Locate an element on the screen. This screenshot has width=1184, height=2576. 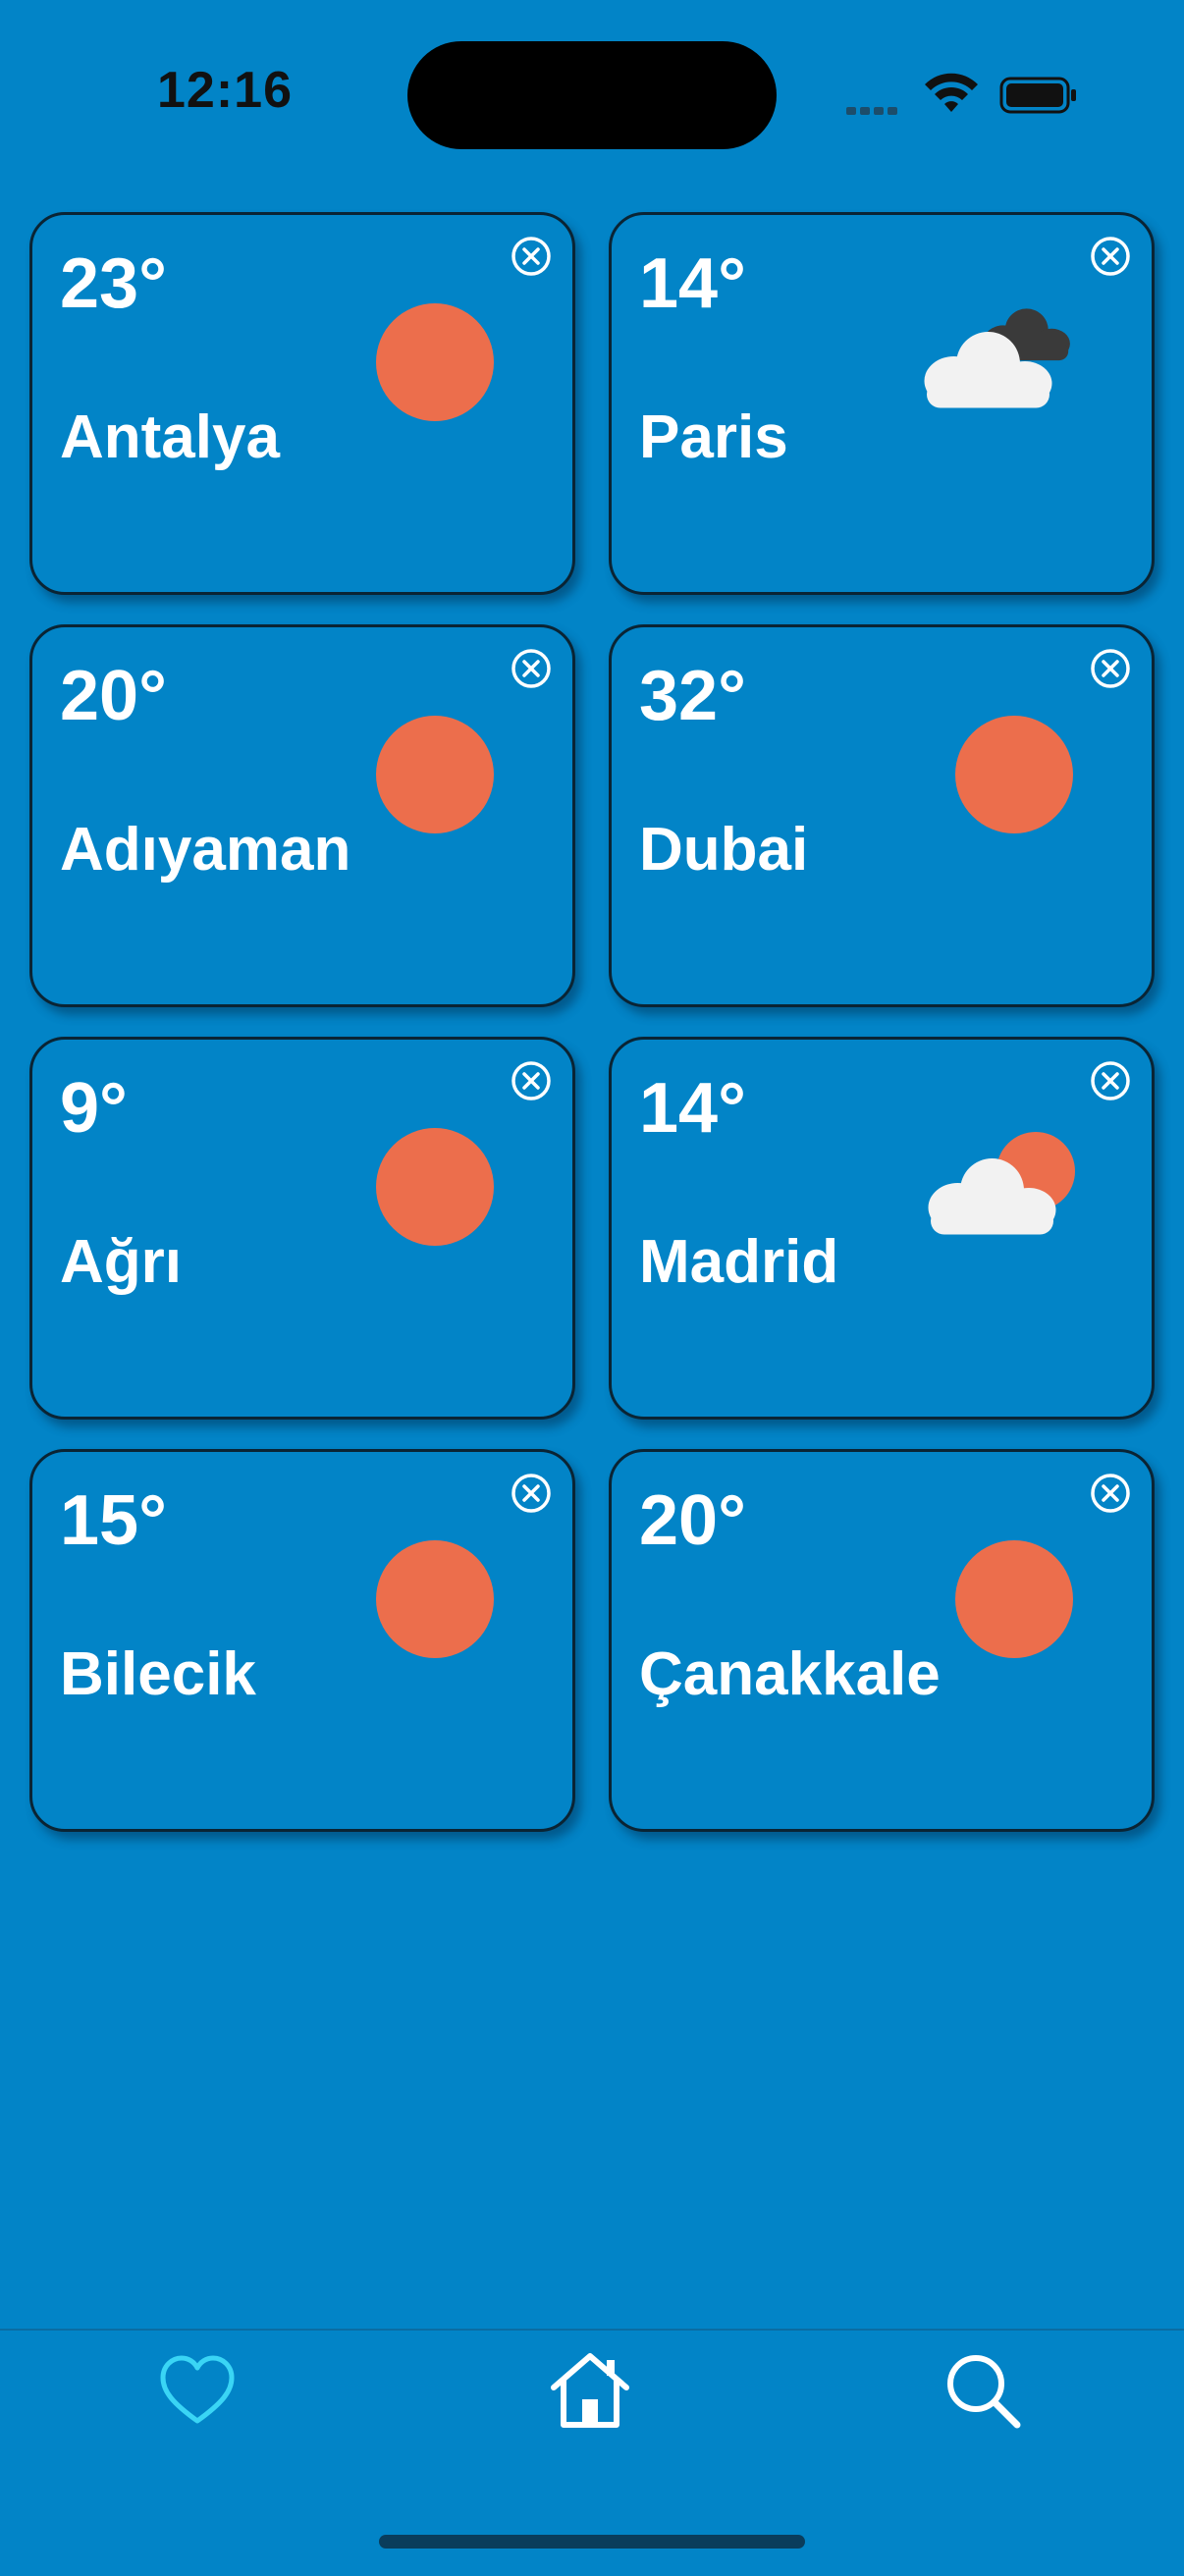
city-card: 14° Madrid is located at coordinates (882, 1228).